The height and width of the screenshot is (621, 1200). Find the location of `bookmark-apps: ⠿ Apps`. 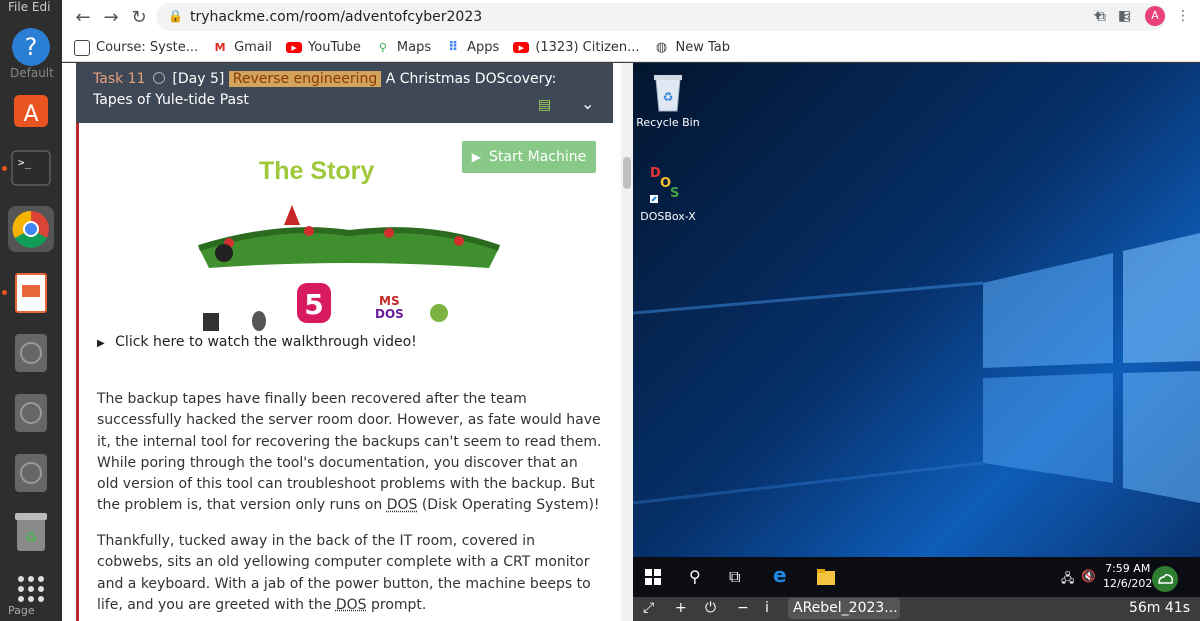

bookmark-apps: ⠿ Apps is located at coordinates (472, 48).